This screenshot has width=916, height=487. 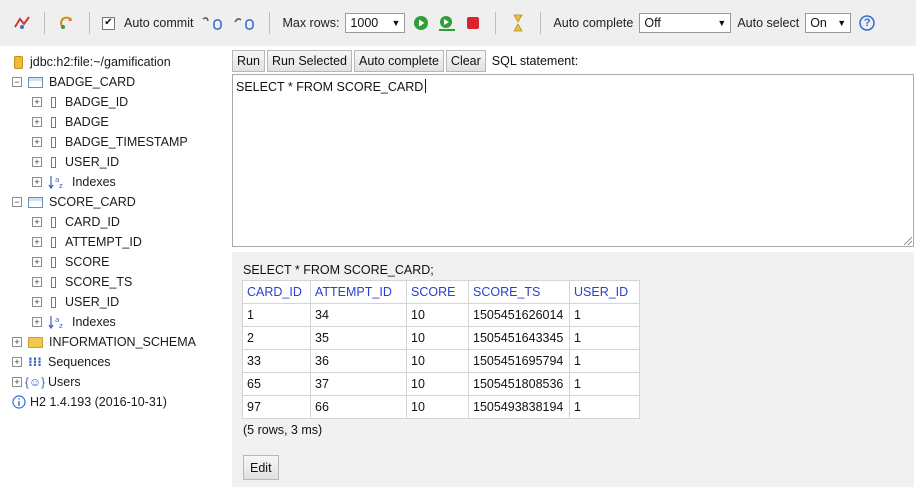 I want to click on tree-column: + SCORE_TS, so click(x=113, y=282).